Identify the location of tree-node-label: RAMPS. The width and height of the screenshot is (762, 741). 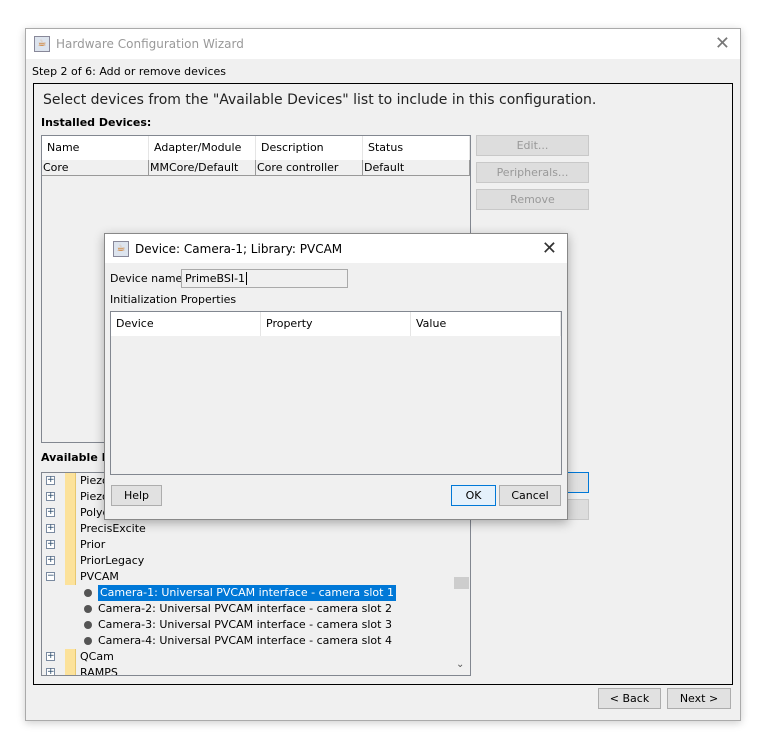
(99, 671).